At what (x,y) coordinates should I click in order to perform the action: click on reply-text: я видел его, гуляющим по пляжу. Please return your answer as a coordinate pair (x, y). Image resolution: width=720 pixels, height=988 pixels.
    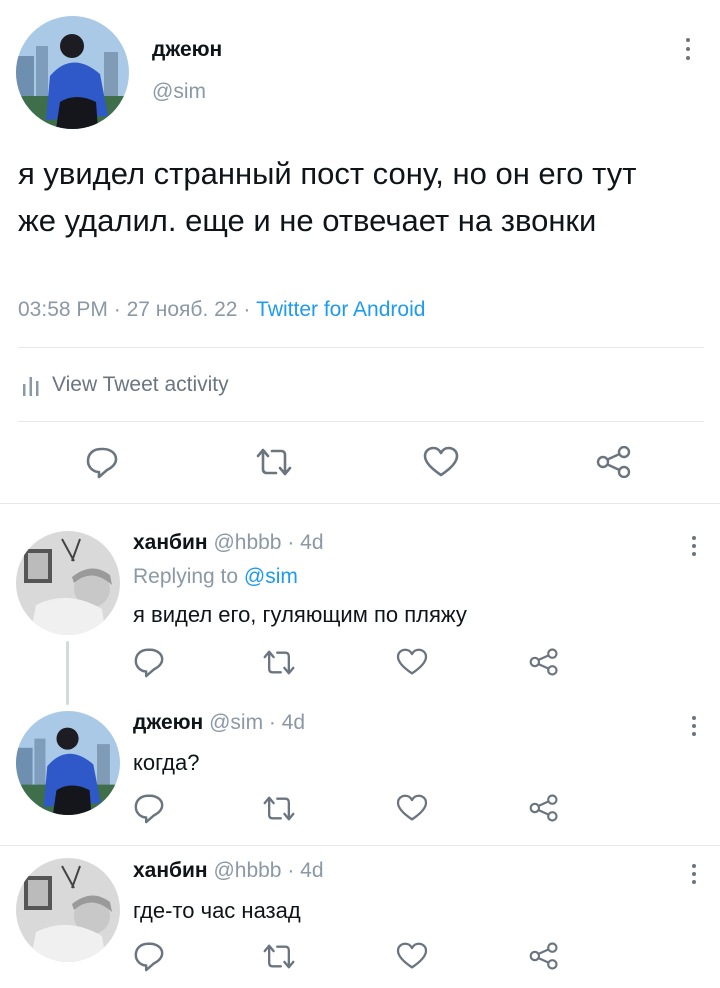
    Looking at the image, I should click on (300, 614).